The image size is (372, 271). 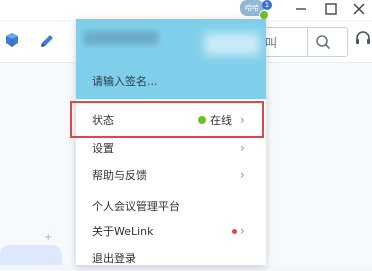 What do you see at coordinates (121, 38) in the screenshot?
I see `blurred-name` at bounding box center [121, 38].